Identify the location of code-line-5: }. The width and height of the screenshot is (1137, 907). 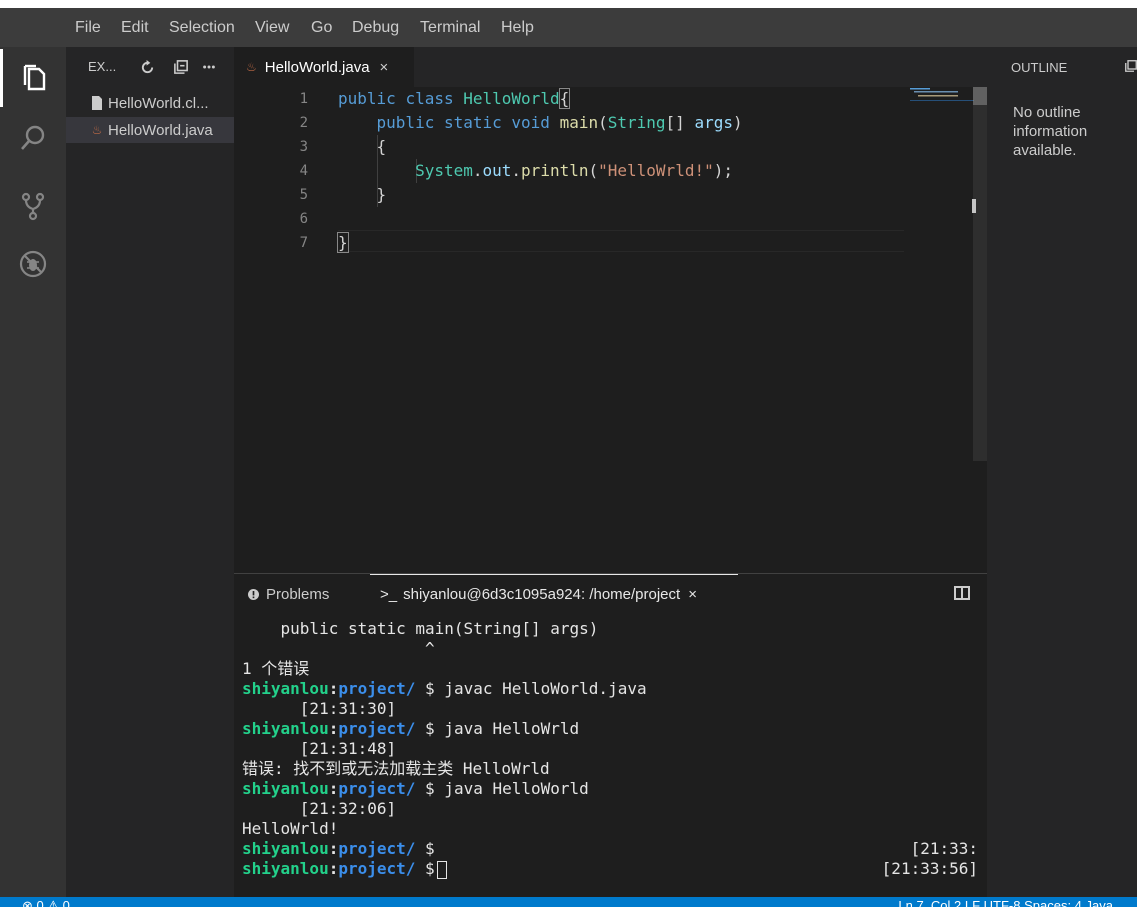
(362, 194).